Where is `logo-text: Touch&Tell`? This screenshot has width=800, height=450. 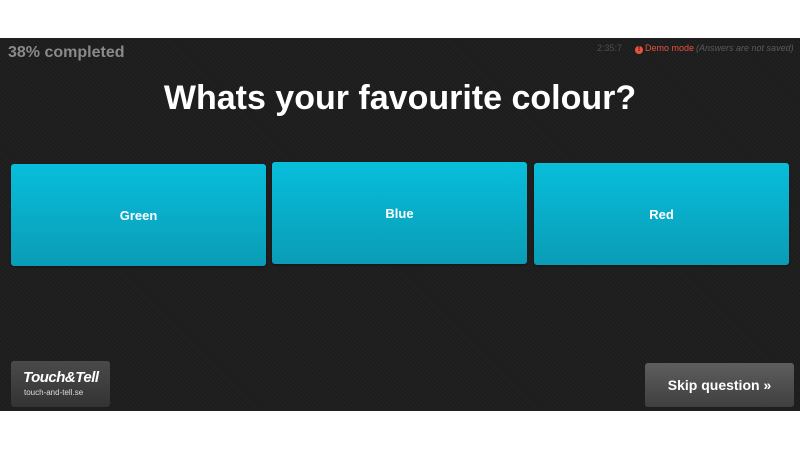 logo-text: Touch&Tell is located at coordinates (61, 377).